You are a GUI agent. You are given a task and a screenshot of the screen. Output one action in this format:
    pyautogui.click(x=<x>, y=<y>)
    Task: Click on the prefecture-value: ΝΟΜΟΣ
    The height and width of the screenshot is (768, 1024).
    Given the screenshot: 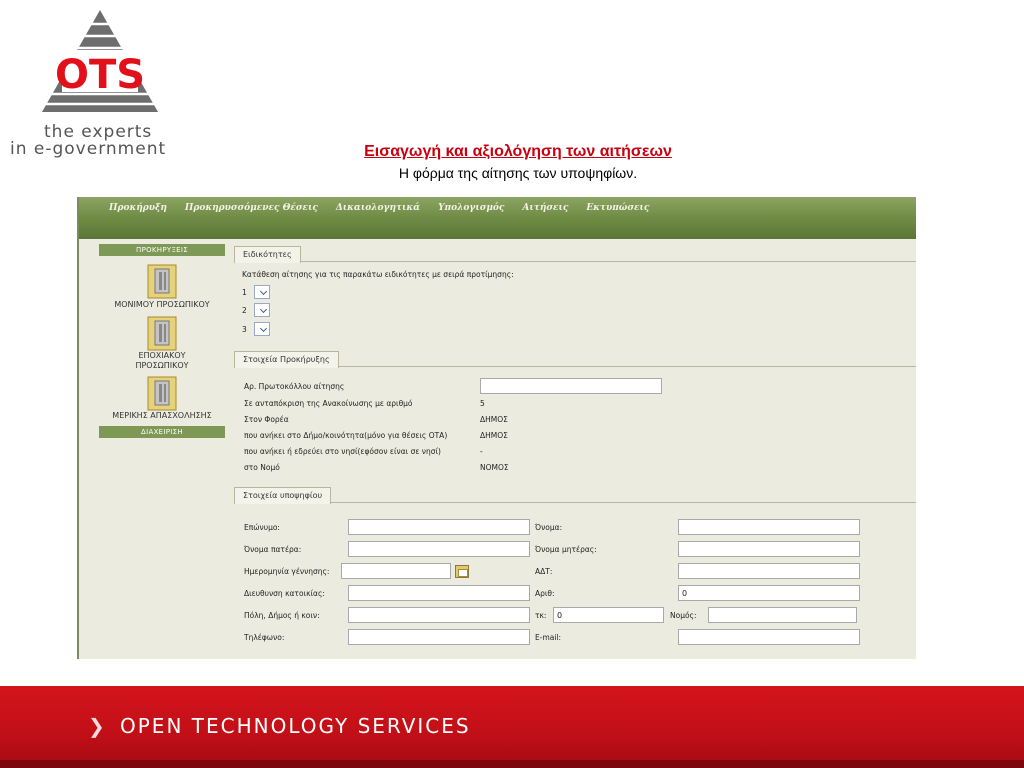 What is the action you would take?
    pyautogui.click(x=494, y=467)
    